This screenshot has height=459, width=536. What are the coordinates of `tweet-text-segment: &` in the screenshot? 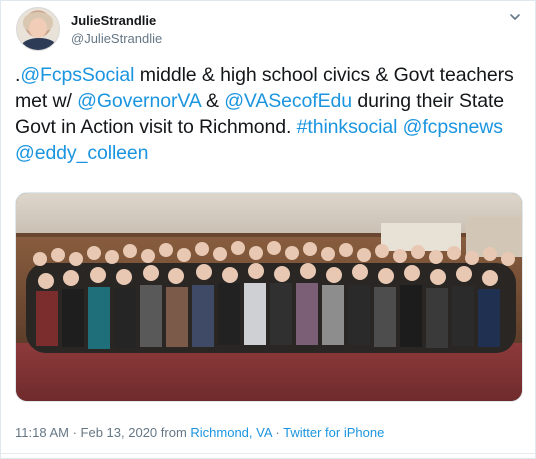 It's located at (212, 101).